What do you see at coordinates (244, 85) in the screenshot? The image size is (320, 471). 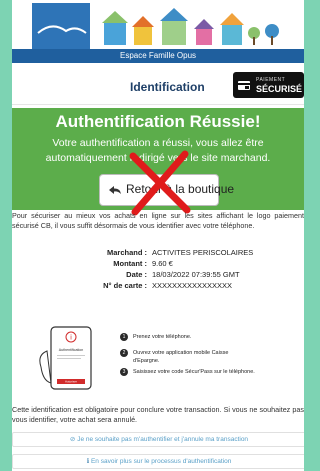 I see `lock-card-icon` at bounding box center [244, 85].